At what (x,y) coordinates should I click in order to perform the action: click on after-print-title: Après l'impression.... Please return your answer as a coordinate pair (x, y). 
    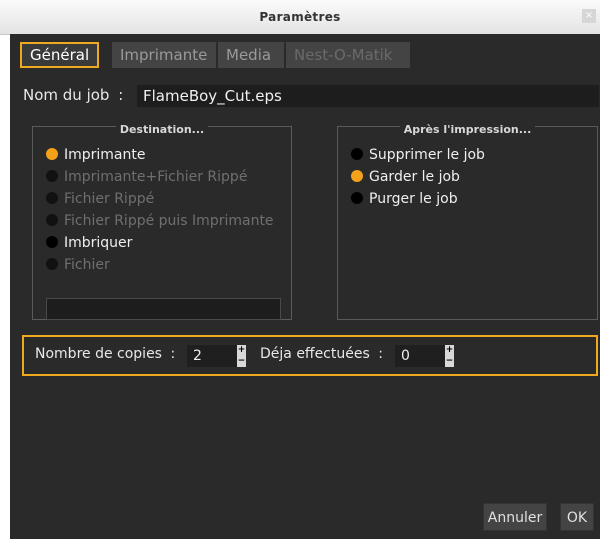
    Looking at the image, I should click on (467, 129).